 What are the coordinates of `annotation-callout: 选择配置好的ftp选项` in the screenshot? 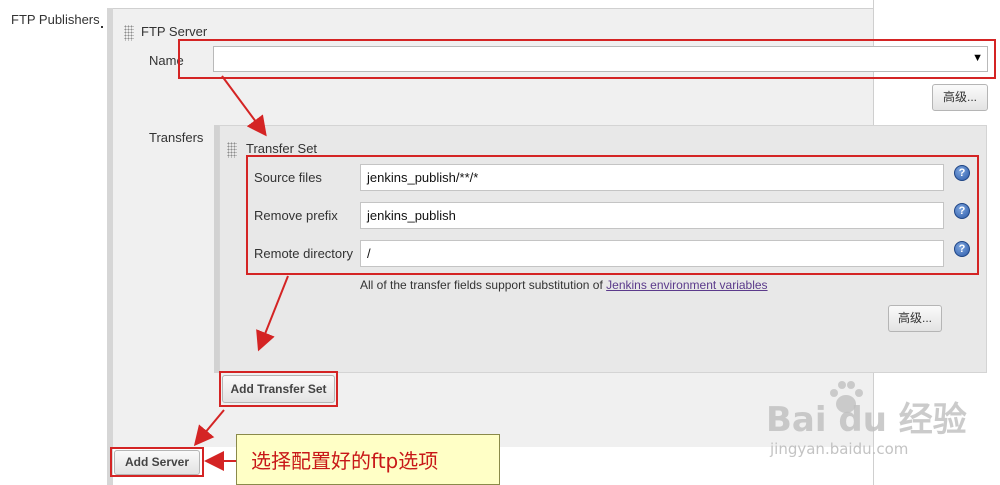 It's located at (368, 459).